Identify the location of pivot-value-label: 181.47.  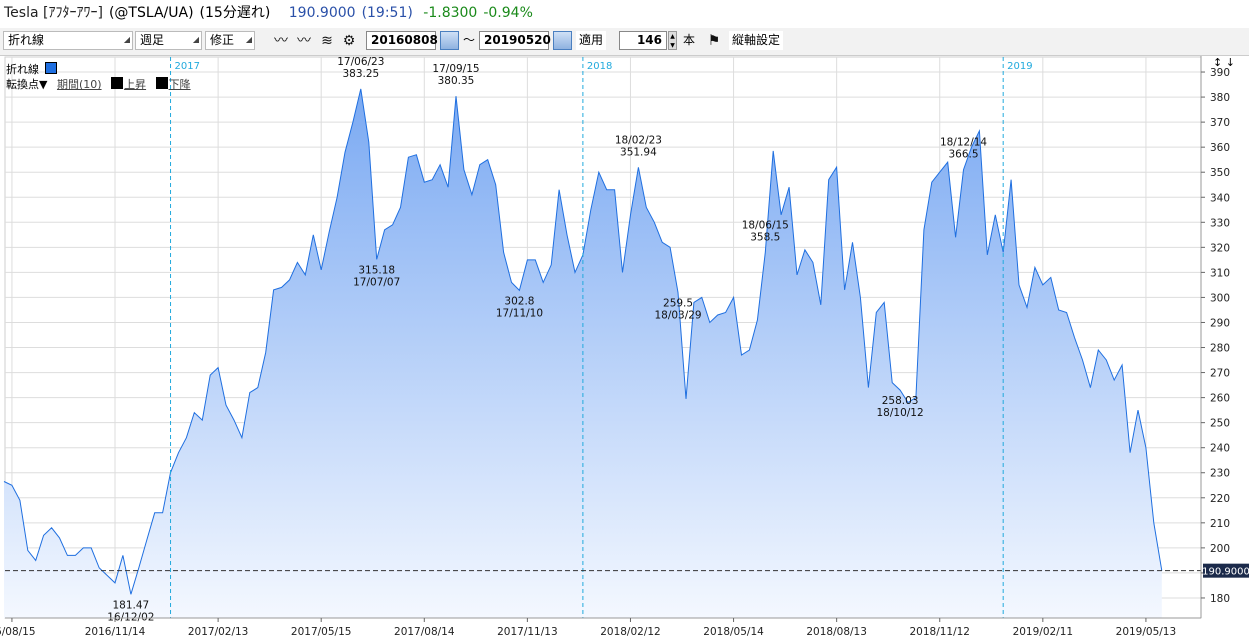
(131, 605).